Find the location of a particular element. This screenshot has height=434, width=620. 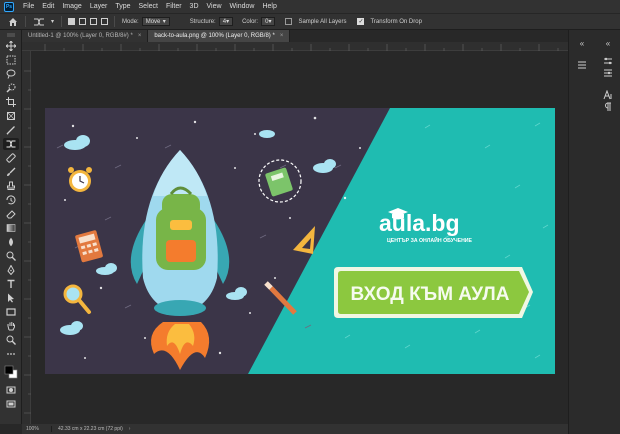

transform-on-drop-checkbox: ✓ is located at coordinates (361, 21).